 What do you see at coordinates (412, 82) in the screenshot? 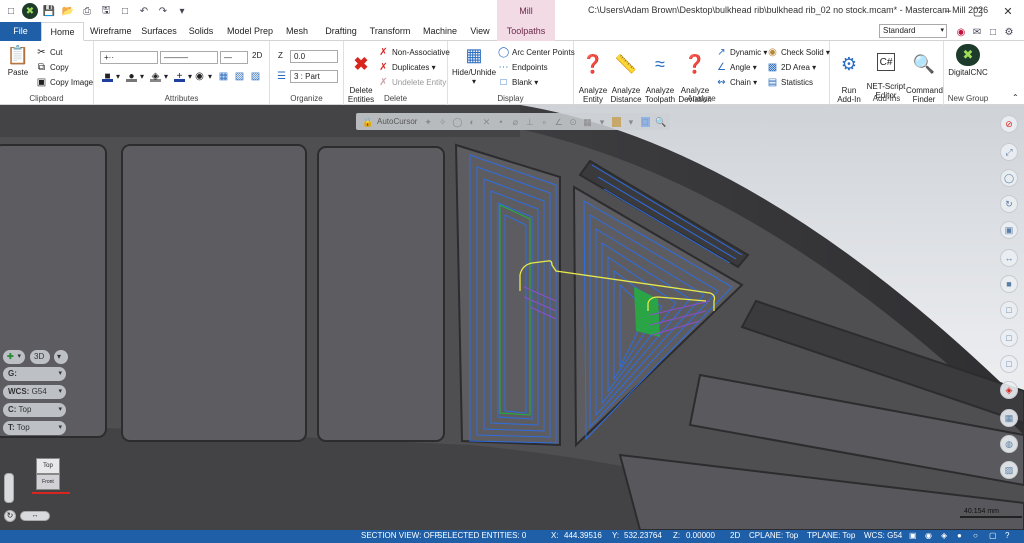
I see `undelete-entity-button: ✗ Undelete Entity` at bounding box center [412, 82].